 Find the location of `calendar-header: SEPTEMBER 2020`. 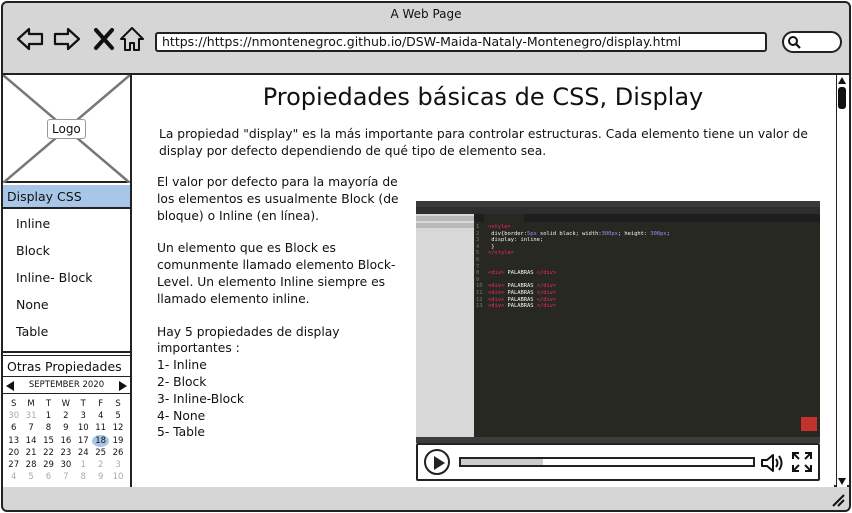

calendar-header: SEPTEMBER 2020 is located at coordinates (66, 386).